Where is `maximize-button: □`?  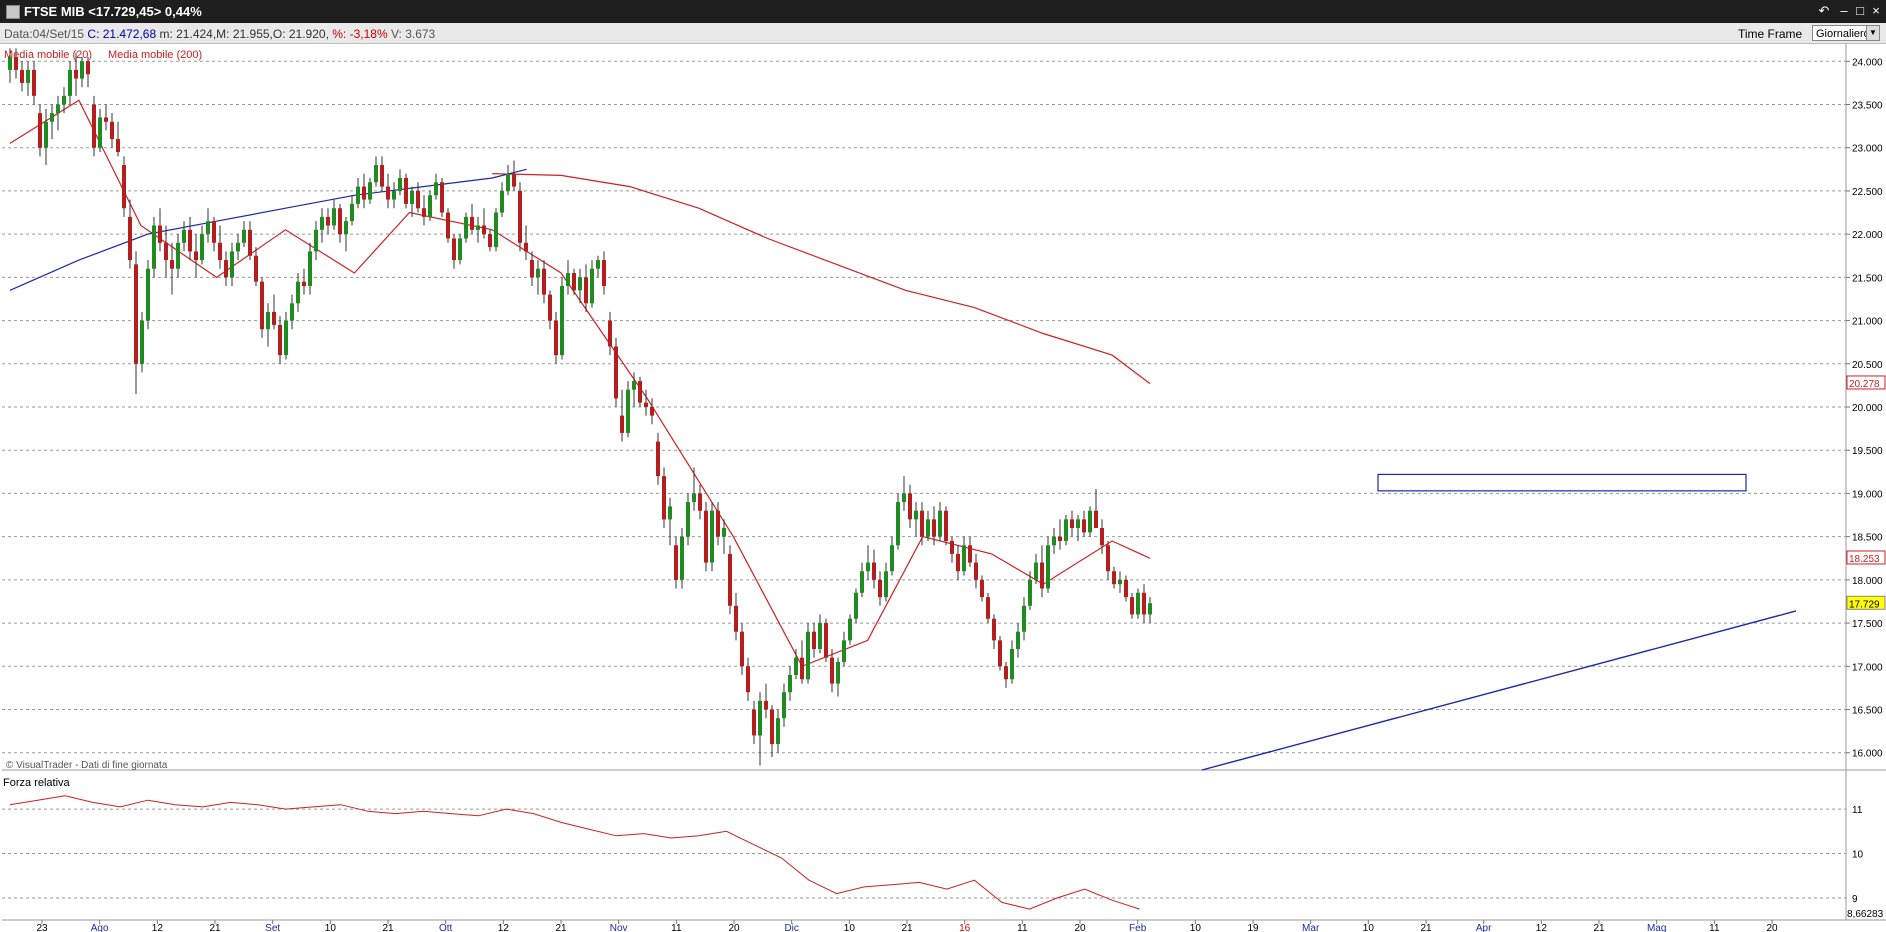
maximize-button: □ is located at coordinates (1860, 11).